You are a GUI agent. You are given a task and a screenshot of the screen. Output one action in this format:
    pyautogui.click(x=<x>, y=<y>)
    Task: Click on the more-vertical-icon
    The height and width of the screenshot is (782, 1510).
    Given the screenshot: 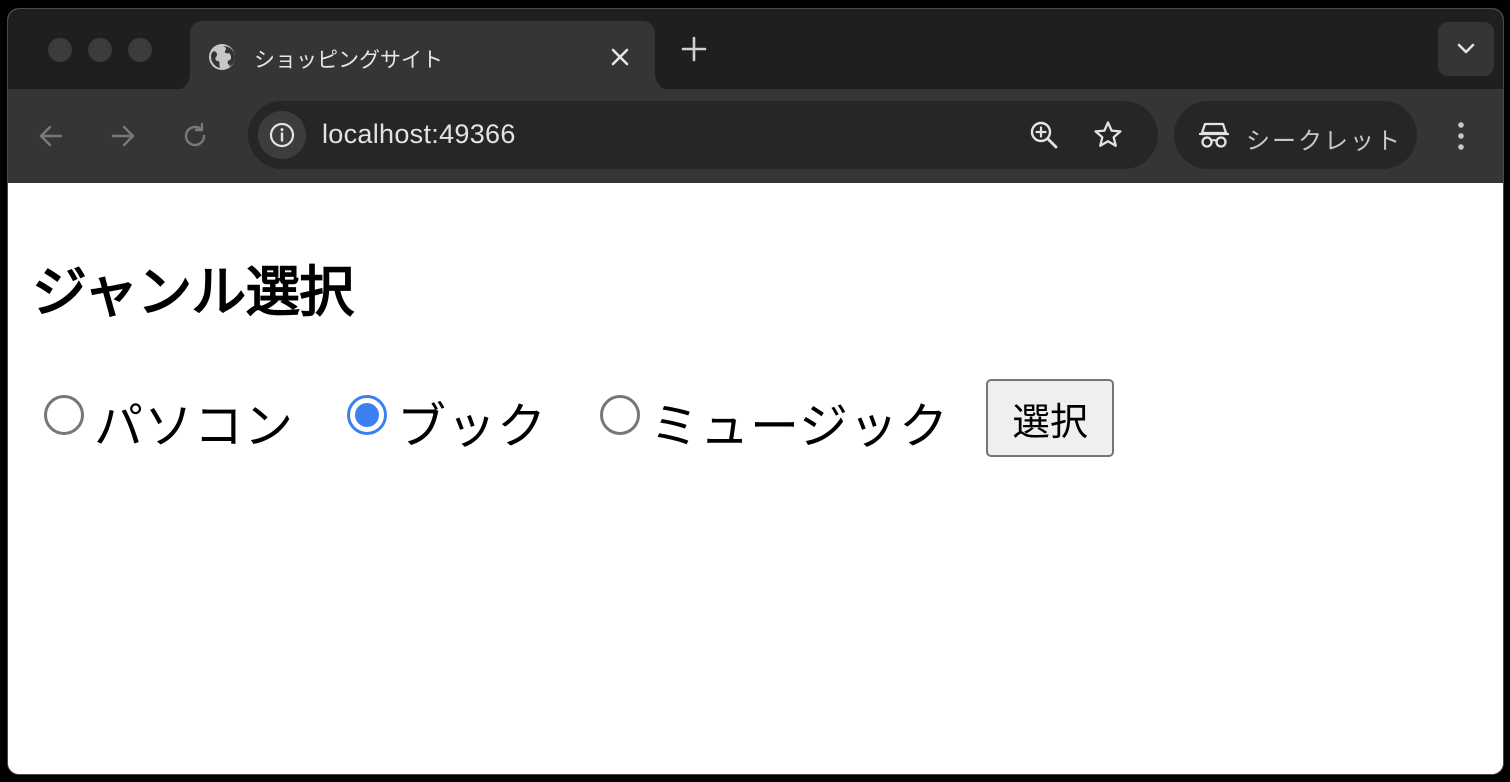 What is the action you would take?
    pyautogui.click(x=1461, y=136)
    